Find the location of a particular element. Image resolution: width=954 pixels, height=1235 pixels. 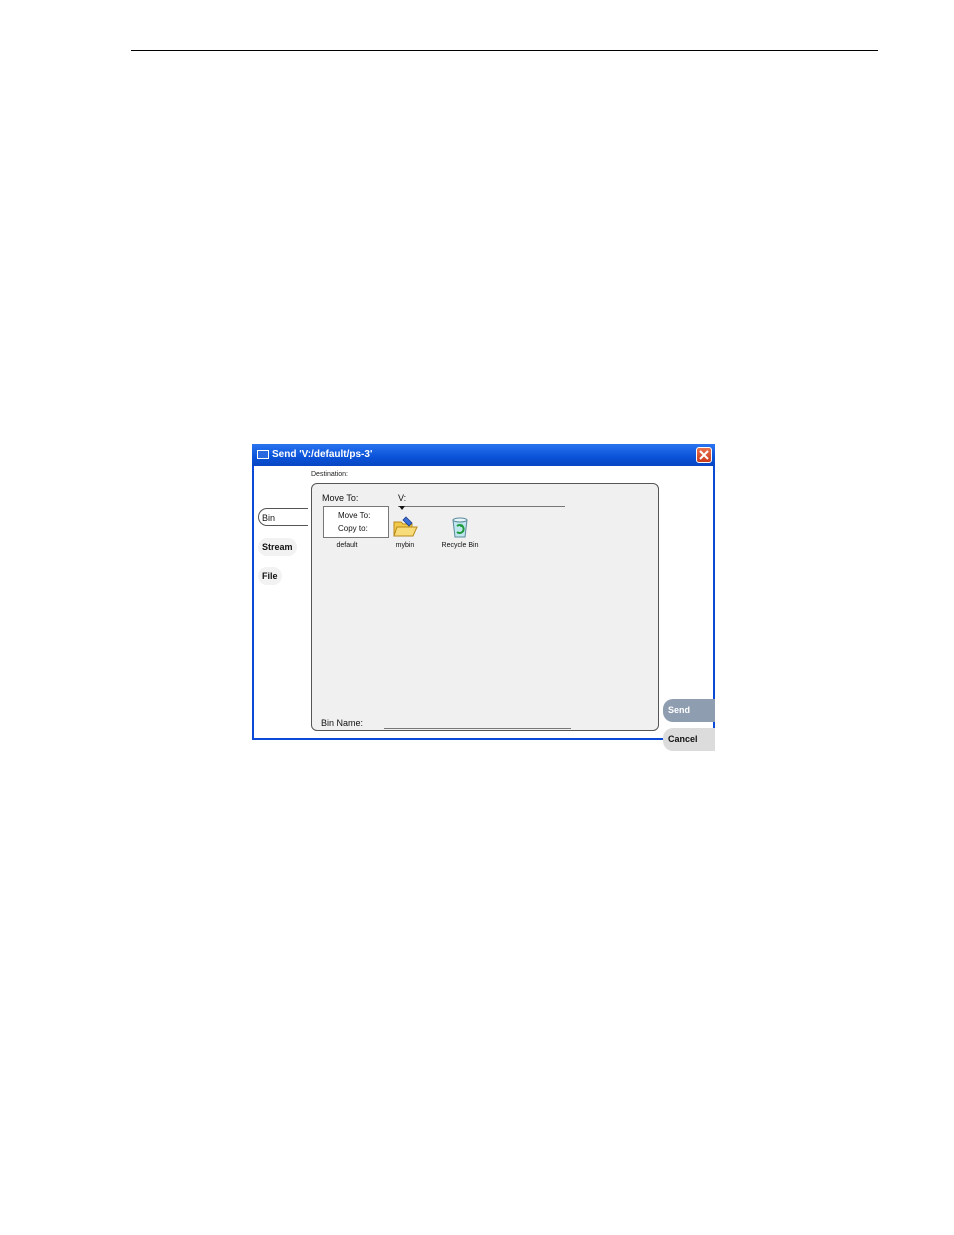

bin-label: default is located at coordinates (347, 545).